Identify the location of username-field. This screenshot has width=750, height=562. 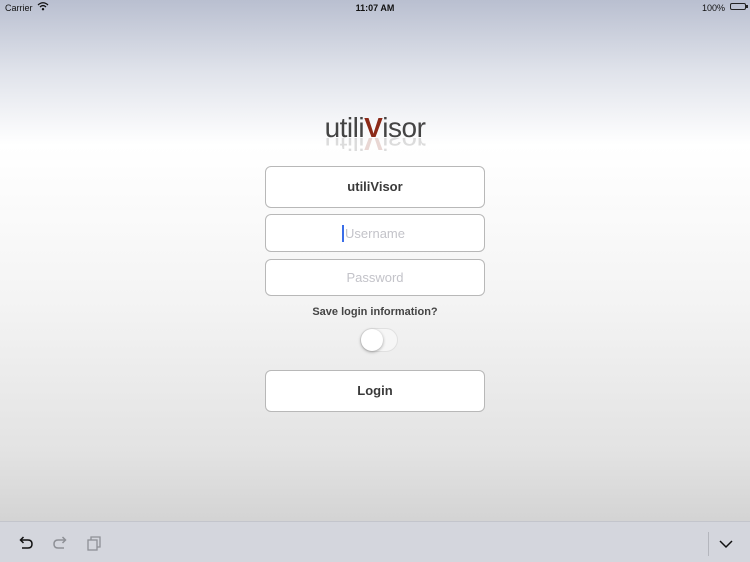
(375, 233).